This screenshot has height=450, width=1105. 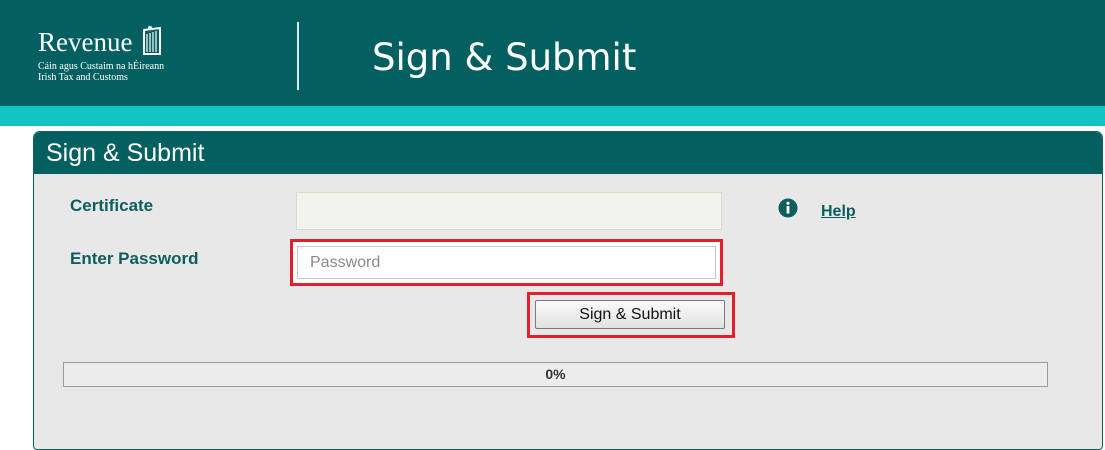 I want to click on harp-icon, so click(x=152, y=43).